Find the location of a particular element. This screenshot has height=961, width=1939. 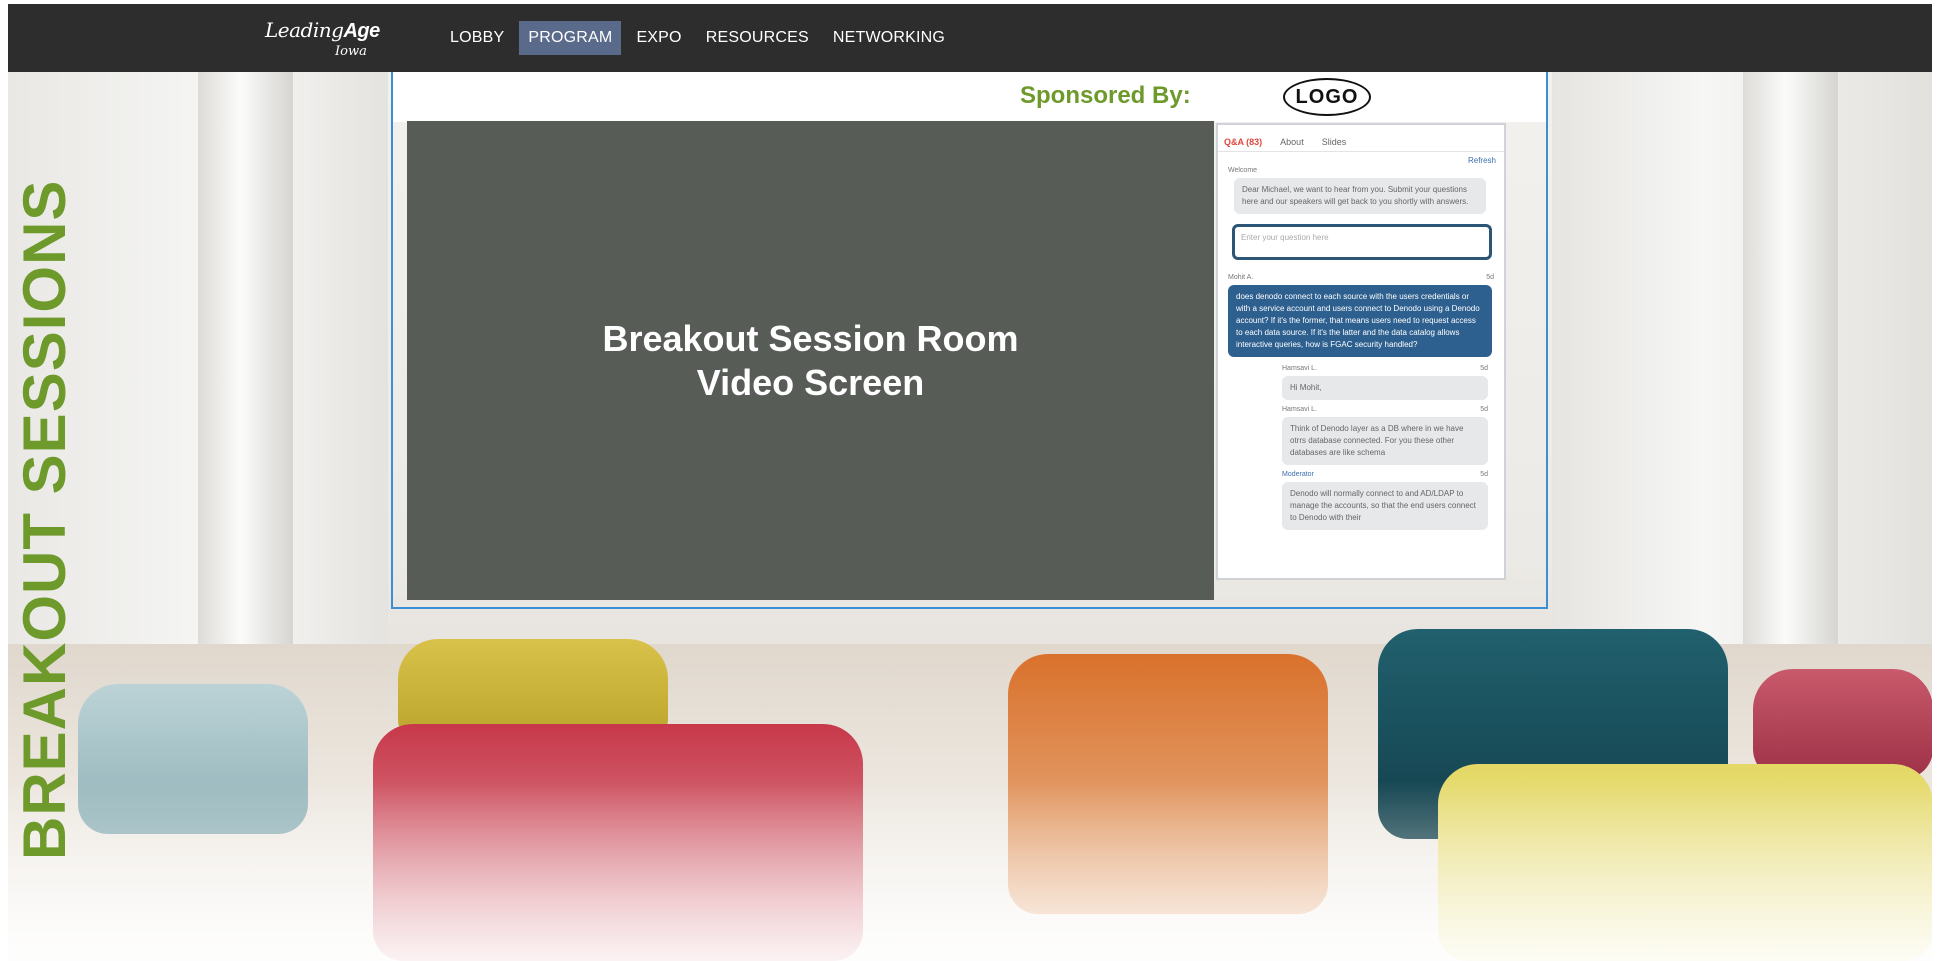

pillar-left is located at coordinates (245, 364).